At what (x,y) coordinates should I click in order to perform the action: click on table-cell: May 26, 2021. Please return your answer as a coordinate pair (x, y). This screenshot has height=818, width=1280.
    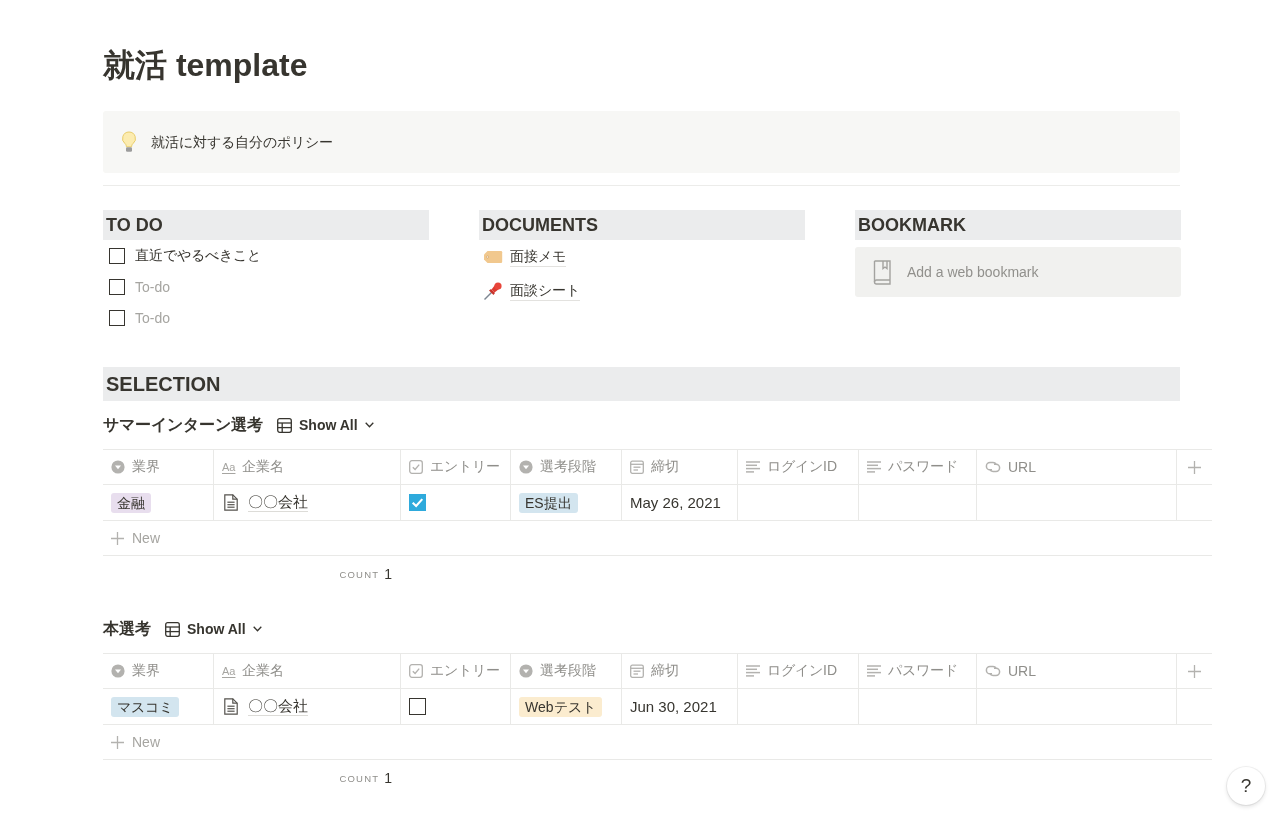
    Looking at the image, I should click on (680, 502).